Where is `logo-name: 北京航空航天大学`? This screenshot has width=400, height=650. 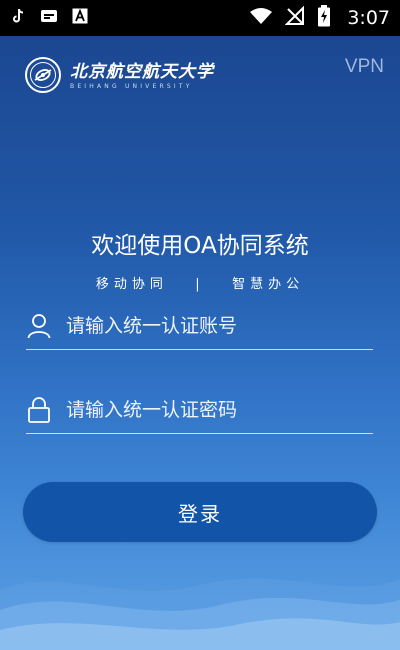 logo-name: 北京航空航天大学 is located at coordinates (142, 72).